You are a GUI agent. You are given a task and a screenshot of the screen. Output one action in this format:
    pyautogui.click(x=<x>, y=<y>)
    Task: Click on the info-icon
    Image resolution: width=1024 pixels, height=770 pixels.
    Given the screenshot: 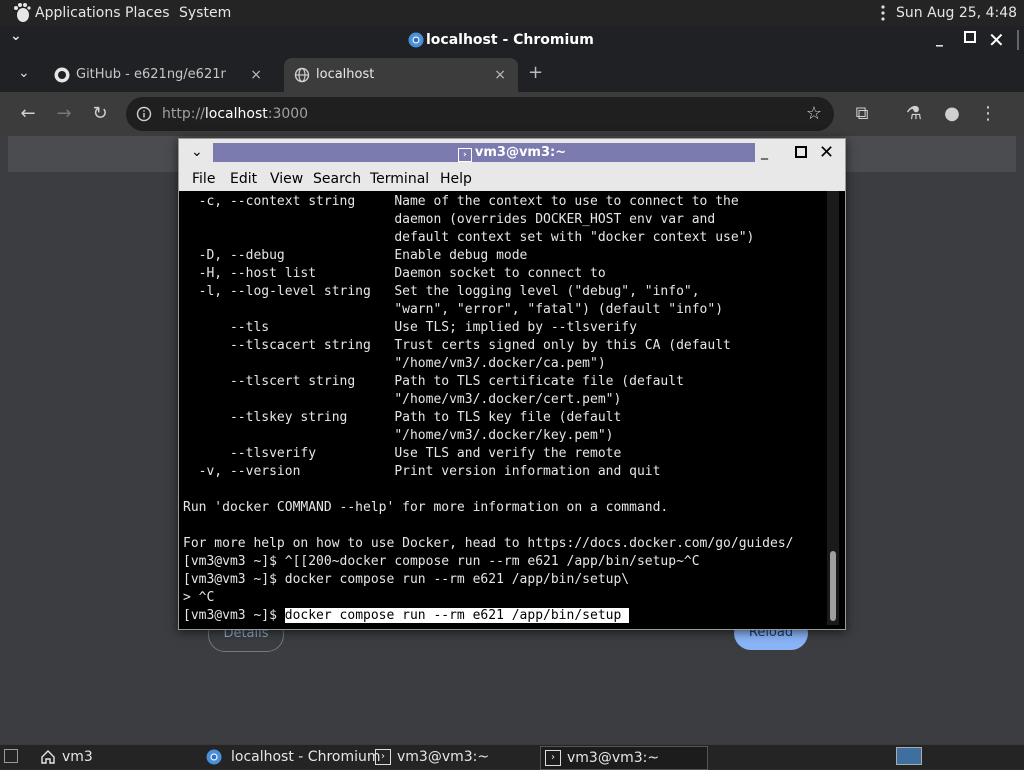 What is the action you would take?
    pyautogui.click(x=144, y=114)
    